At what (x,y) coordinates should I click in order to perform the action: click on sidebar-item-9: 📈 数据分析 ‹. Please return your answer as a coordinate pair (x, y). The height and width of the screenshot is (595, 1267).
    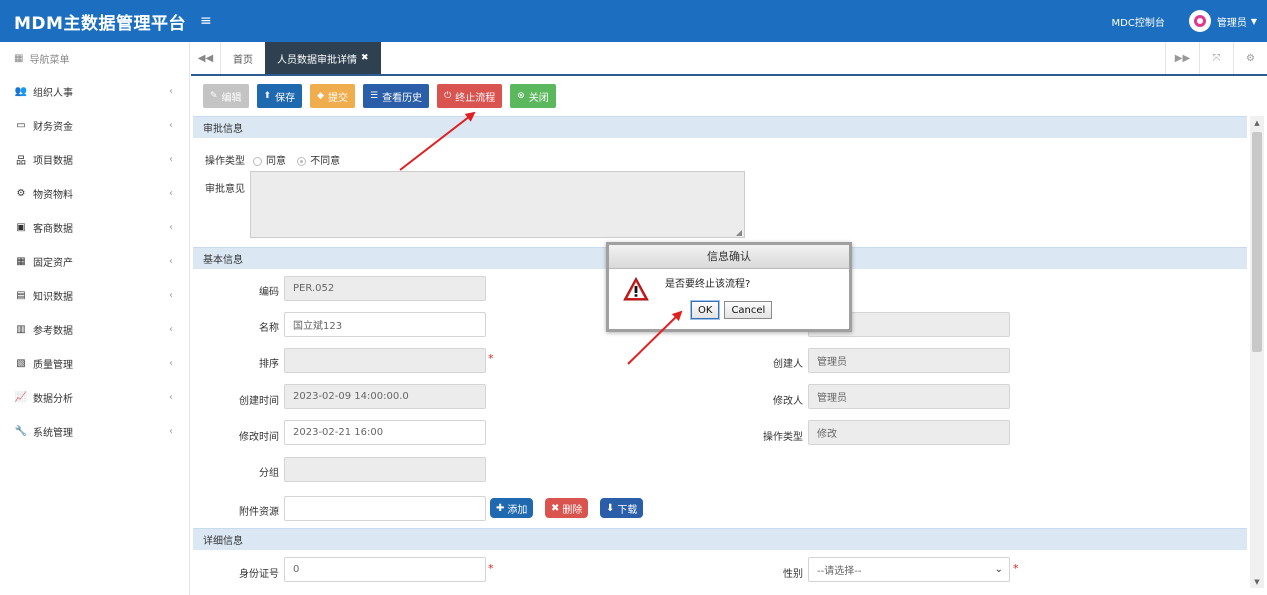
    Looking at the image, I should click on (94, 397).